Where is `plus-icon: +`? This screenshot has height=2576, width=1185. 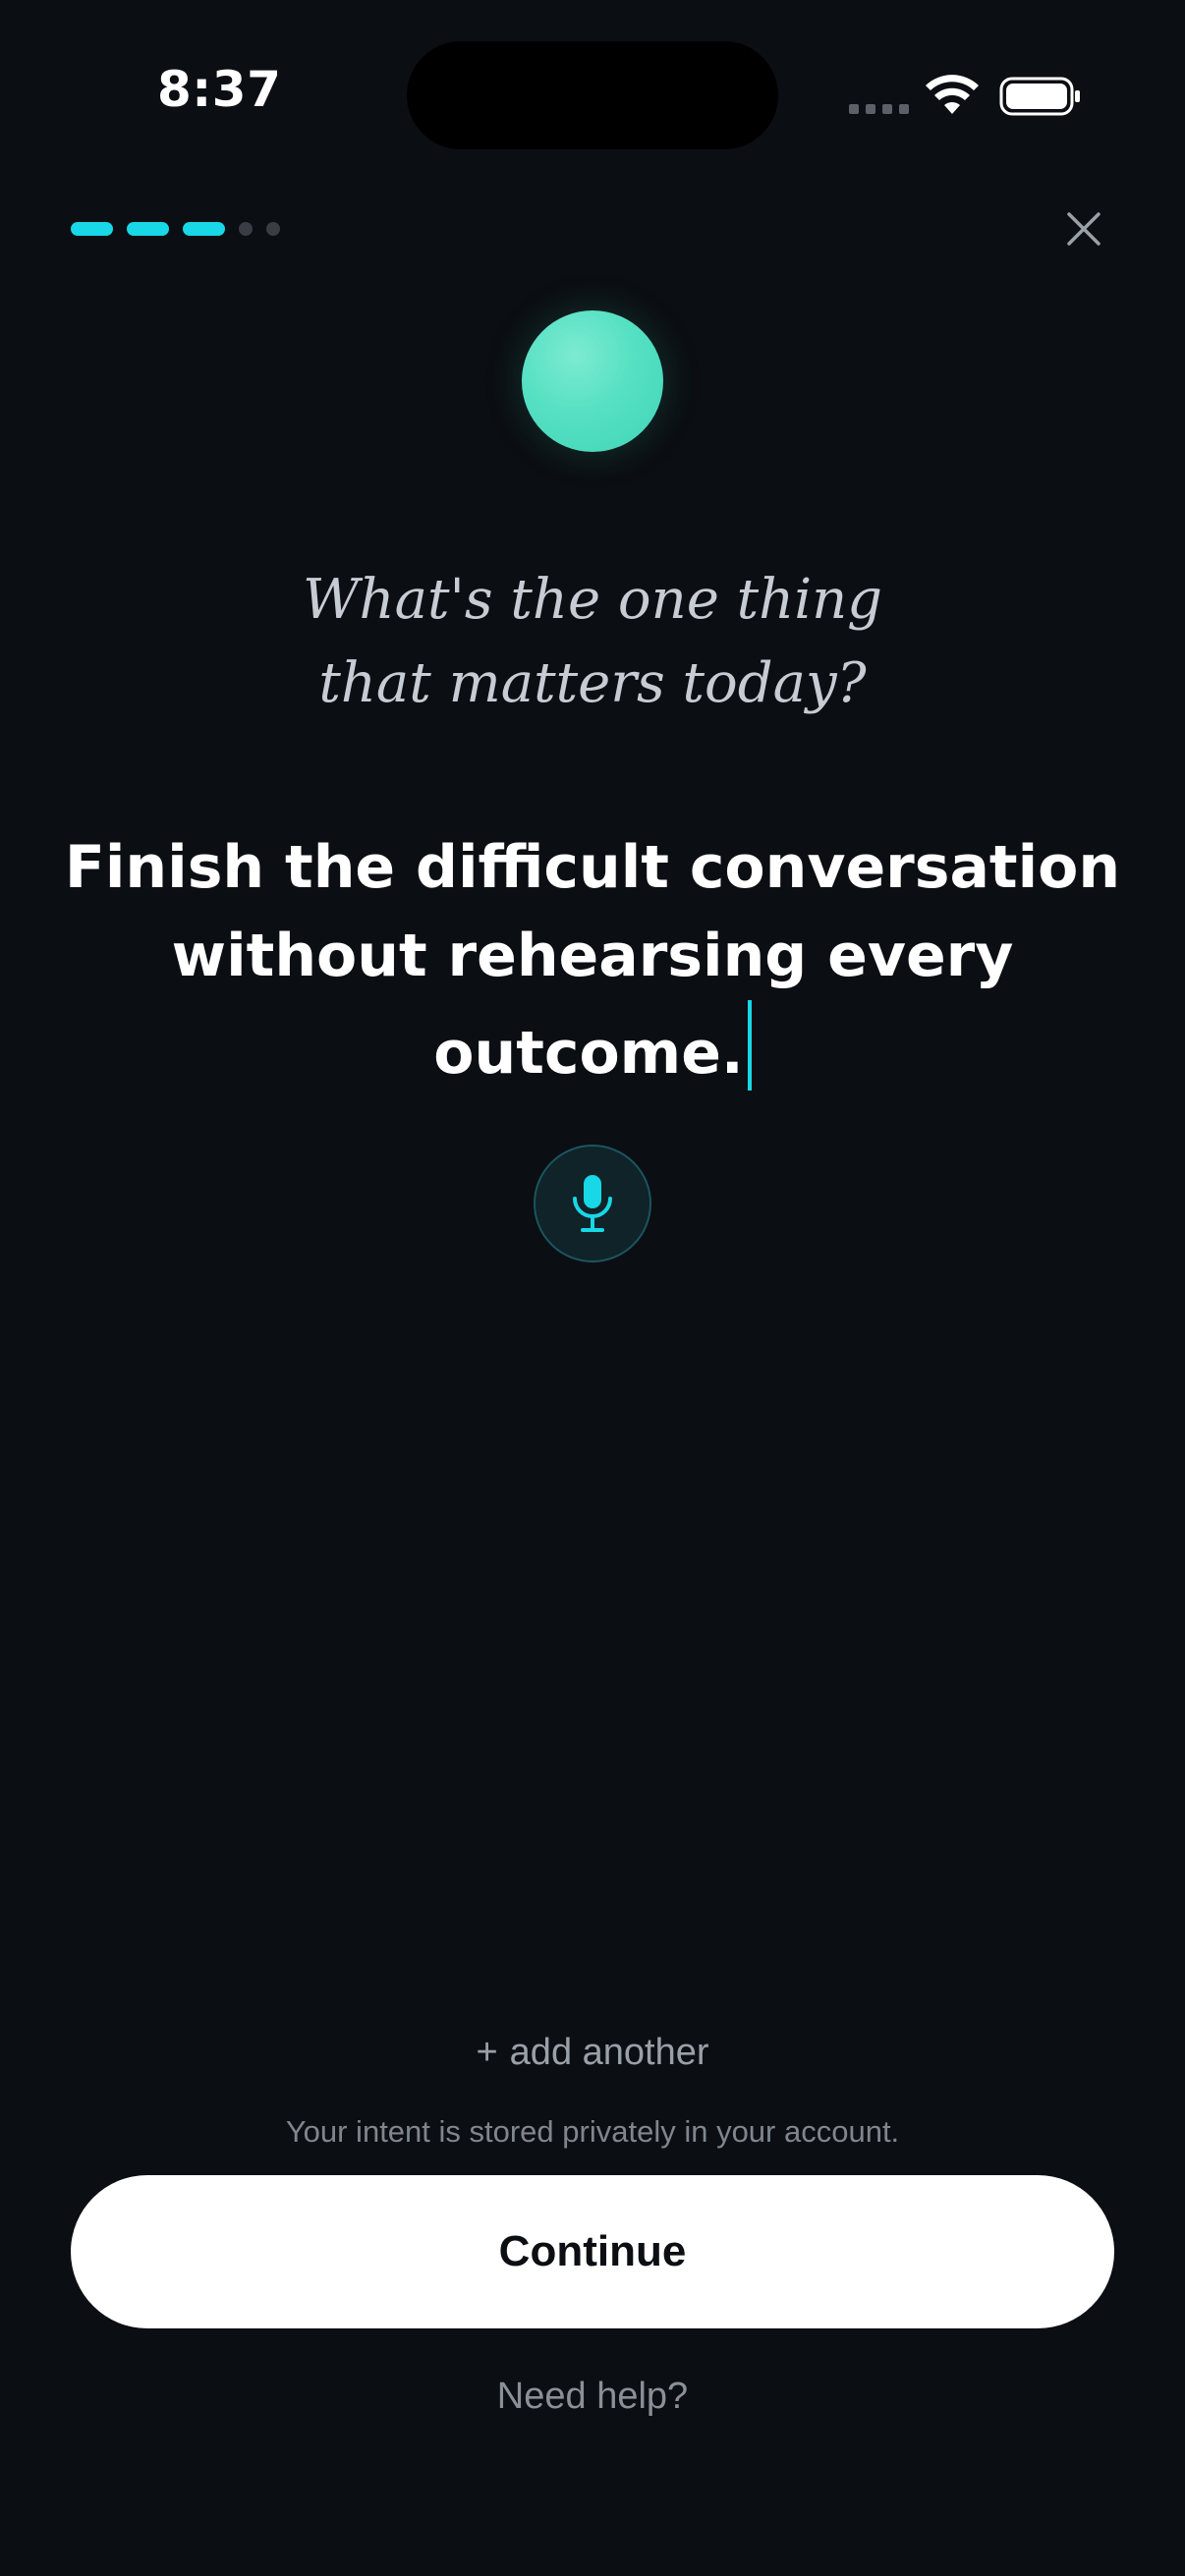
plus-icon: + is located at coordinates (487, 2052).